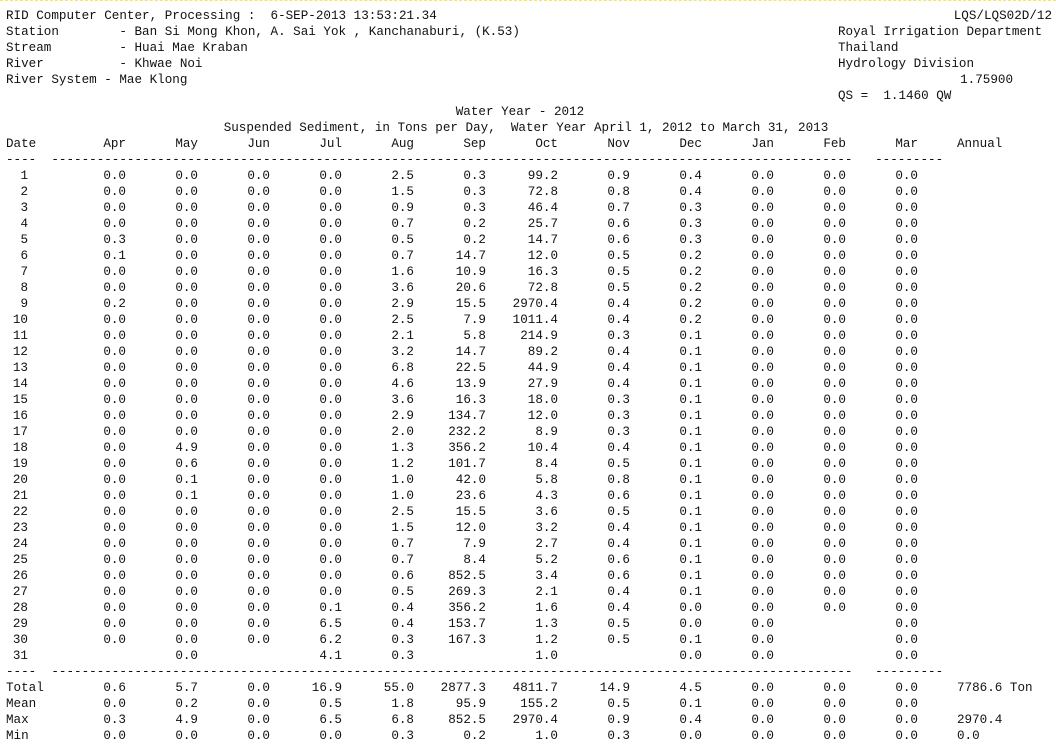 This screenshot has width=1056, height=754. Describe the element at coordinates (618, 192) in the screenshot. I see `value-cell: 0.8` at that location.